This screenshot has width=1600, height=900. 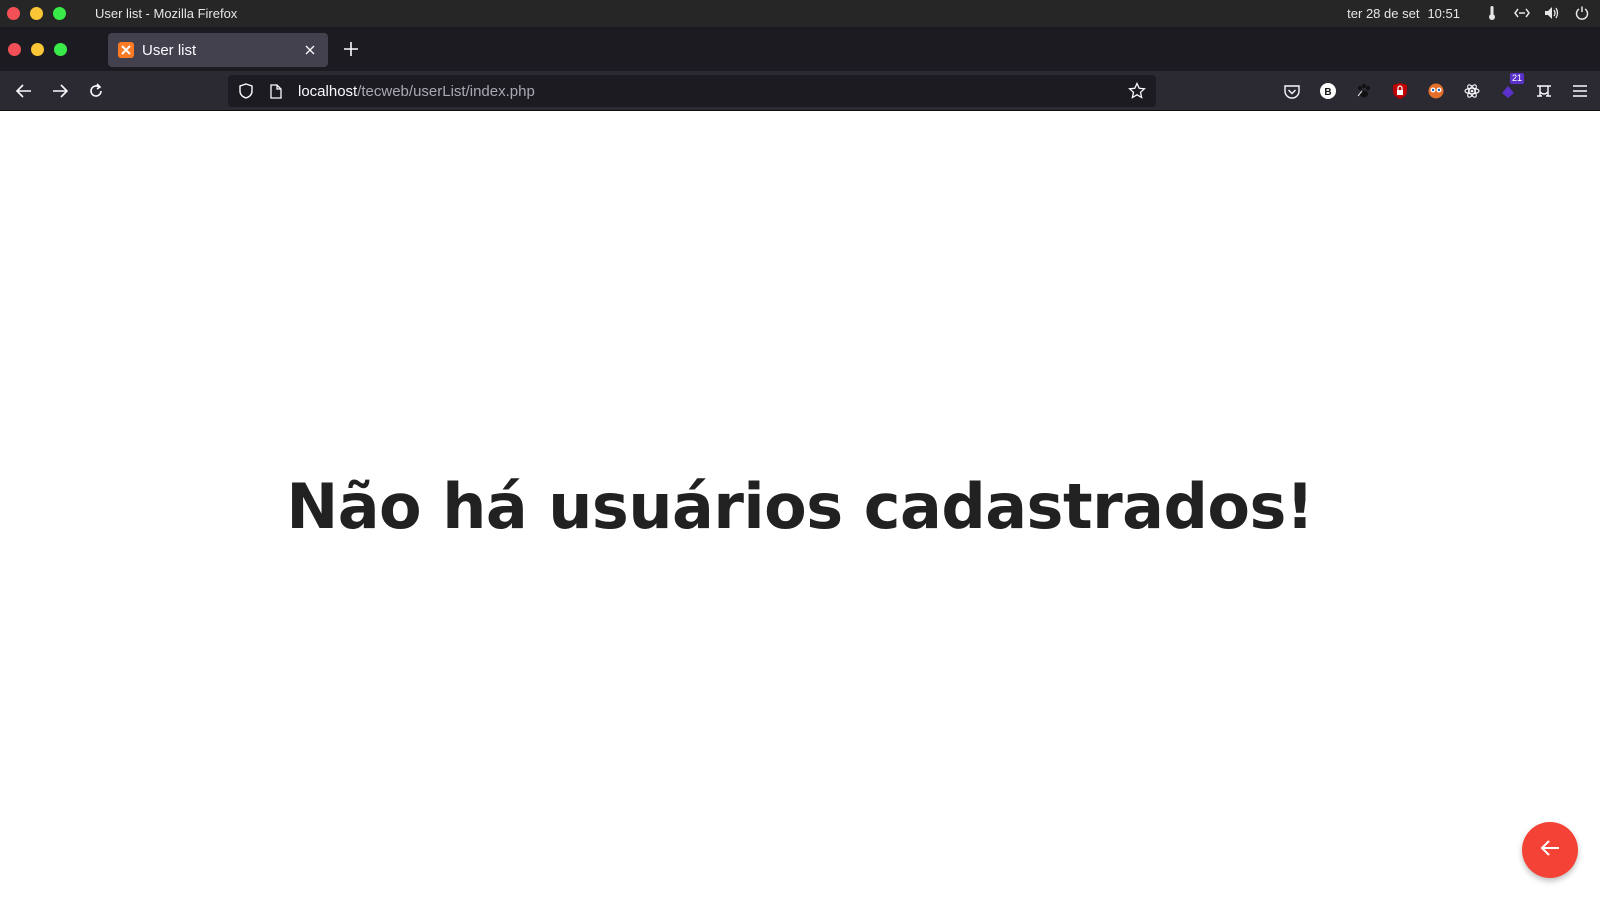 What do you see at coordinates (169, 50) in the screenshot?
I see `tab-title: User list` at bounding box center [169, 50].